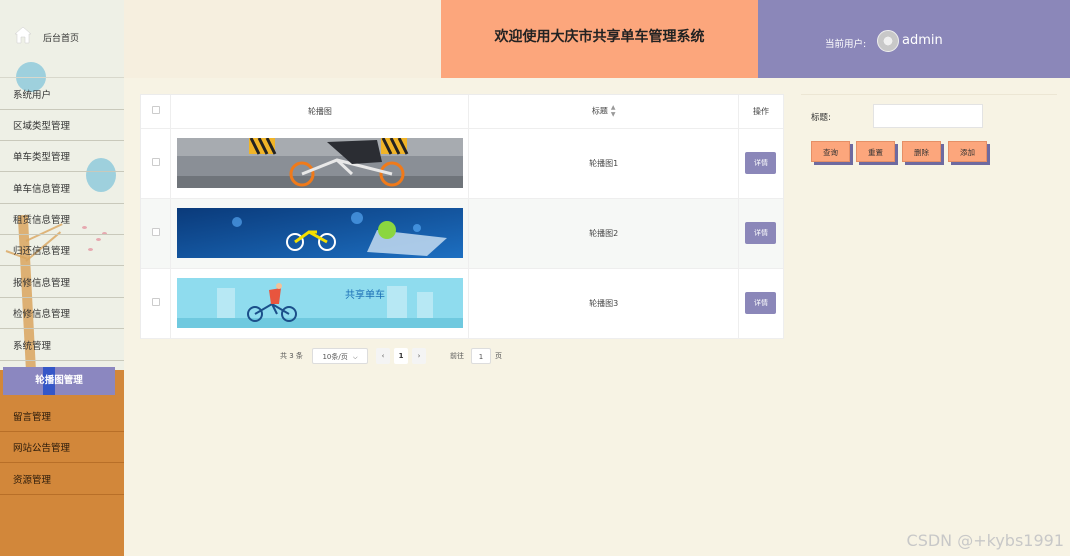 The height and width of the screenshot is (556, 1070). Describe the element at coordinates (383, 356) in the screenshot. I see `prev-page-button: ‹` at that location.